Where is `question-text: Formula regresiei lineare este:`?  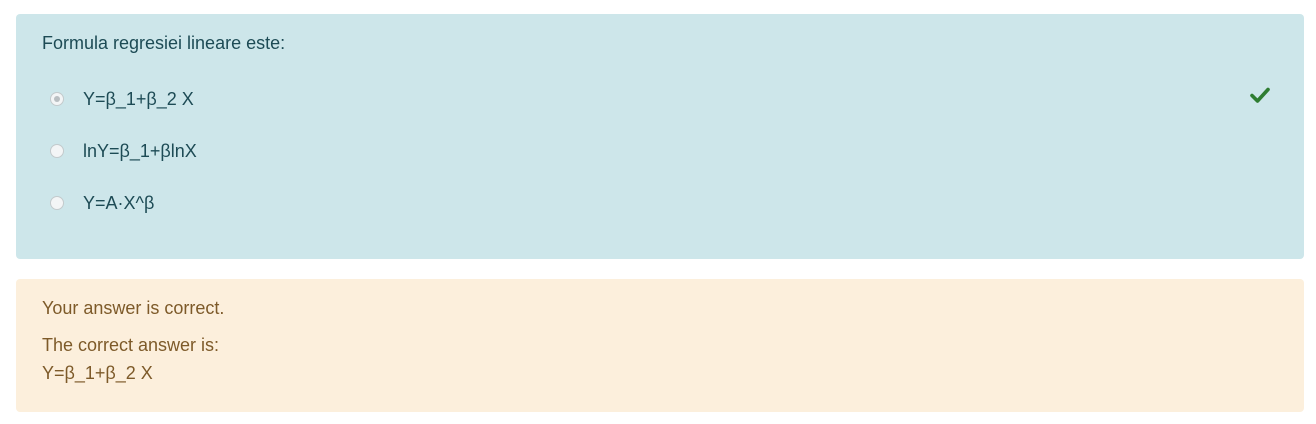
question-text: Formula regresiei lineare este: is located at coordinates (164, 43).